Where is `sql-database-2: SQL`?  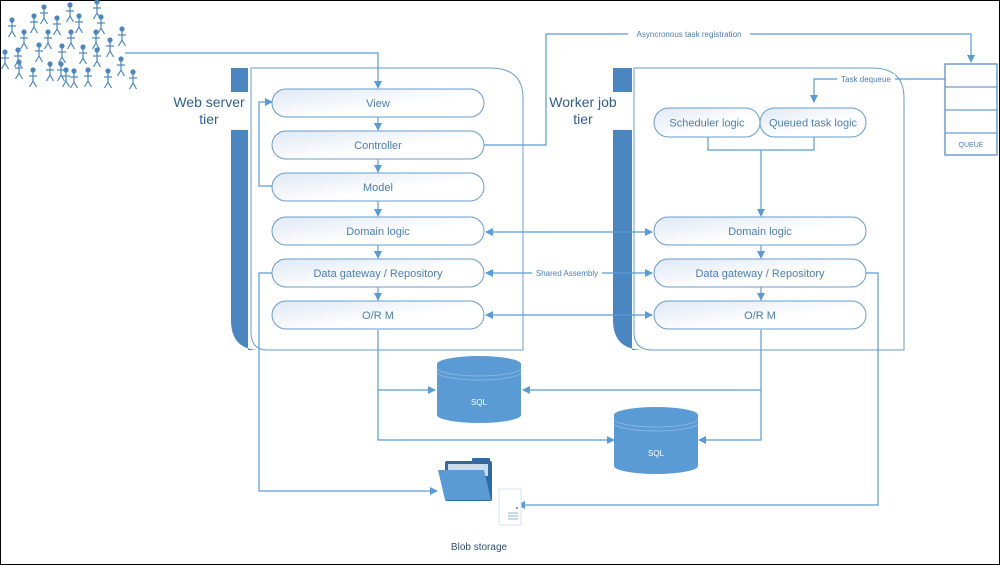
sql-database-2: SQL is located at coordinates (656, 440).